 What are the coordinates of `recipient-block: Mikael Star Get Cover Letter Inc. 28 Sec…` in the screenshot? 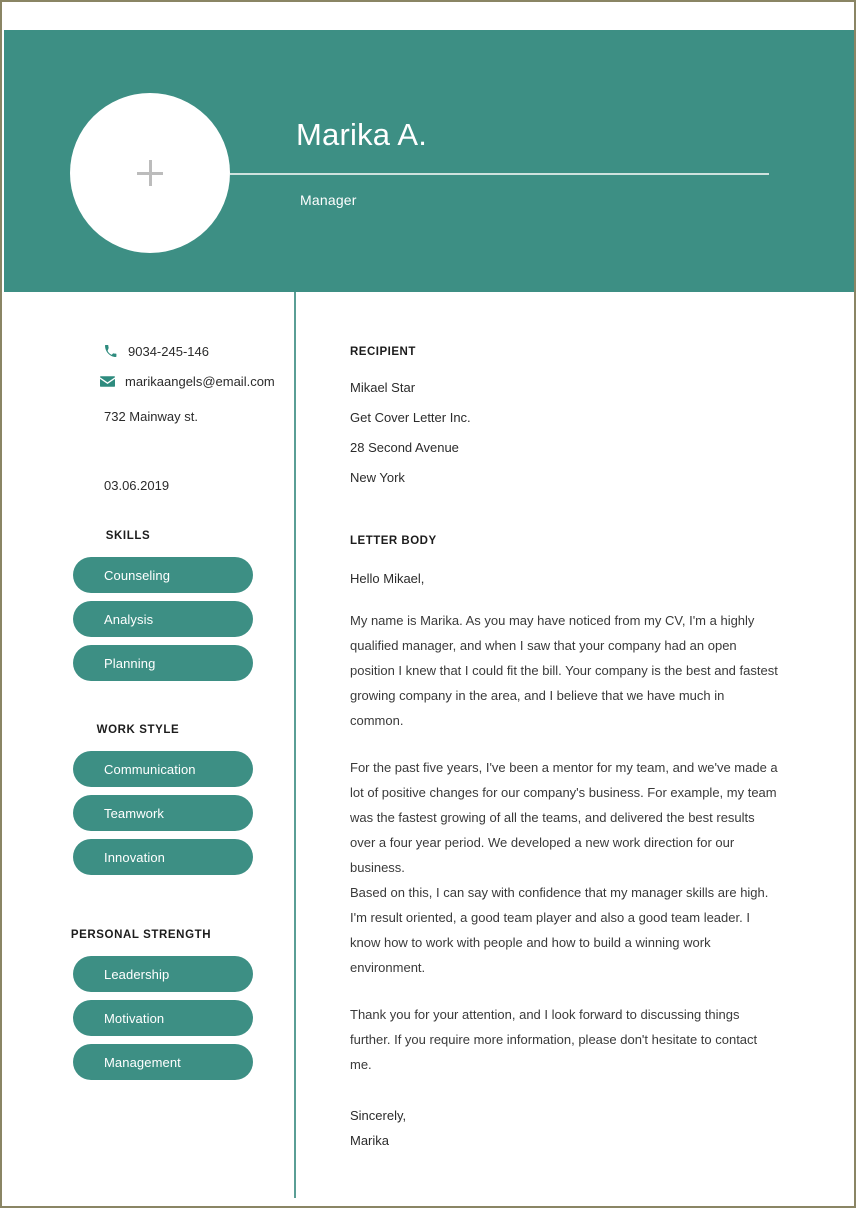 It's located at (565, 432).